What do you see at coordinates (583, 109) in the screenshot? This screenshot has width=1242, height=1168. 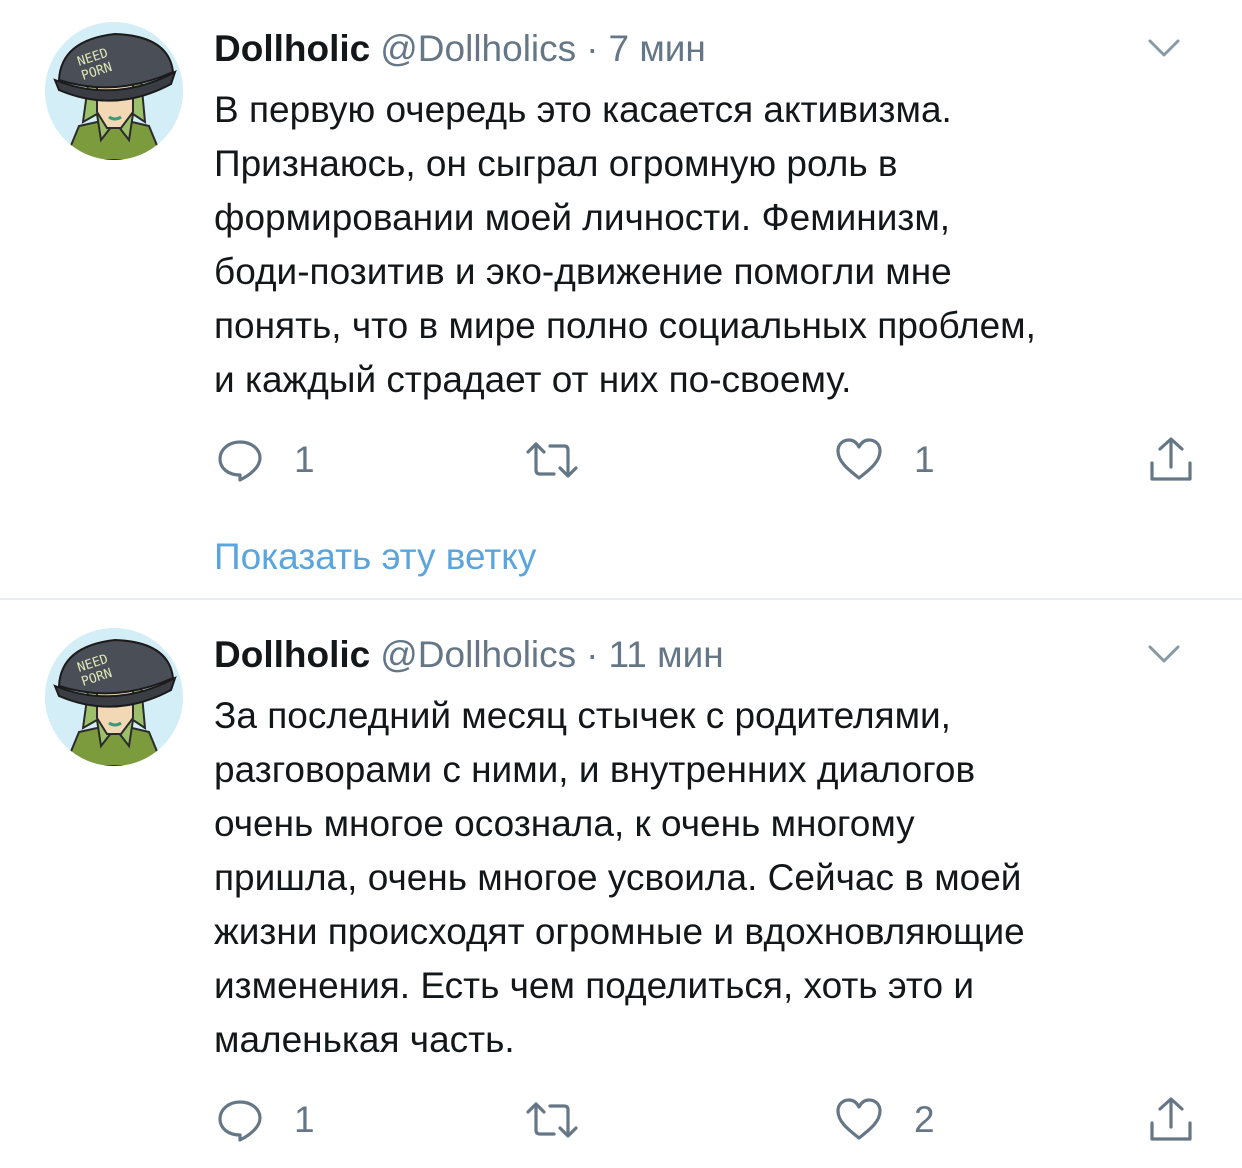 I see `tweet-text-line: В первую очередь это касается активизма.` at bounding box center [583, 109].